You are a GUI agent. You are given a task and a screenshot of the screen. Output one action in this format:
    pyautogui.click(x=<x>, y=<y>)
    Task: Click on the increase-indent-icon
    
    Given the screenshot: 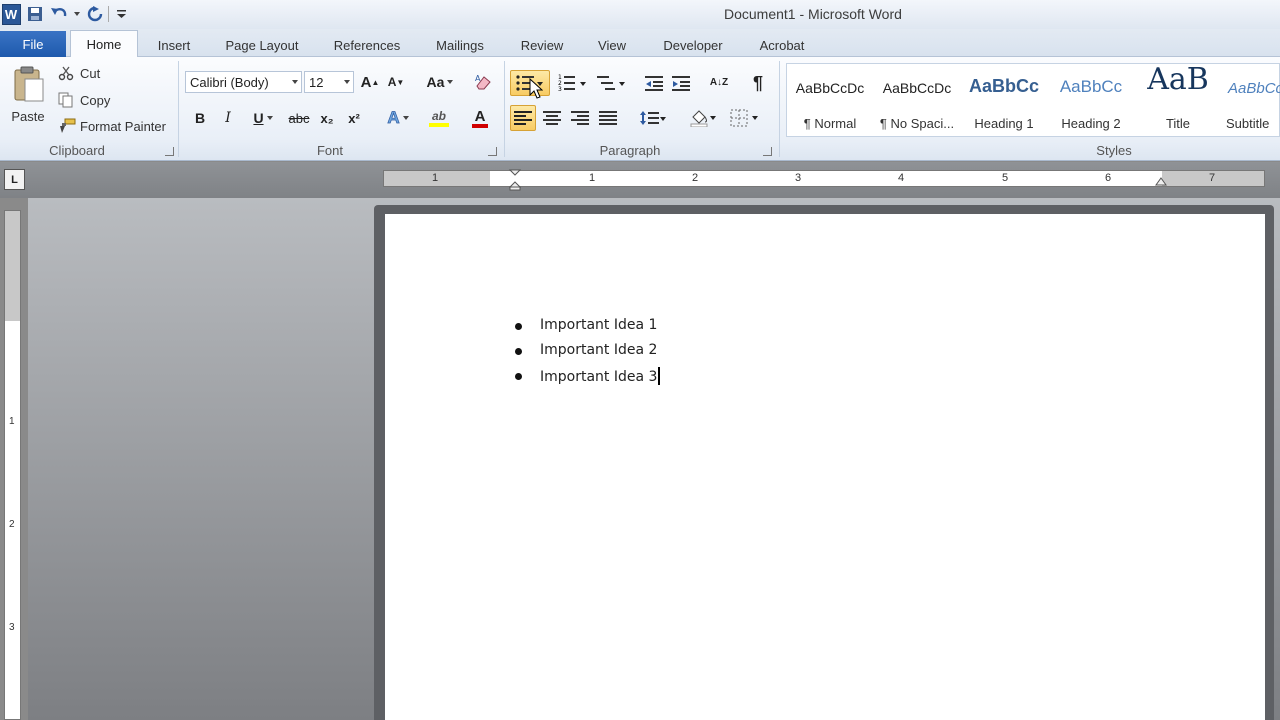 What is the action you would take?
    pyautogui.click(x=681, y=83)
    